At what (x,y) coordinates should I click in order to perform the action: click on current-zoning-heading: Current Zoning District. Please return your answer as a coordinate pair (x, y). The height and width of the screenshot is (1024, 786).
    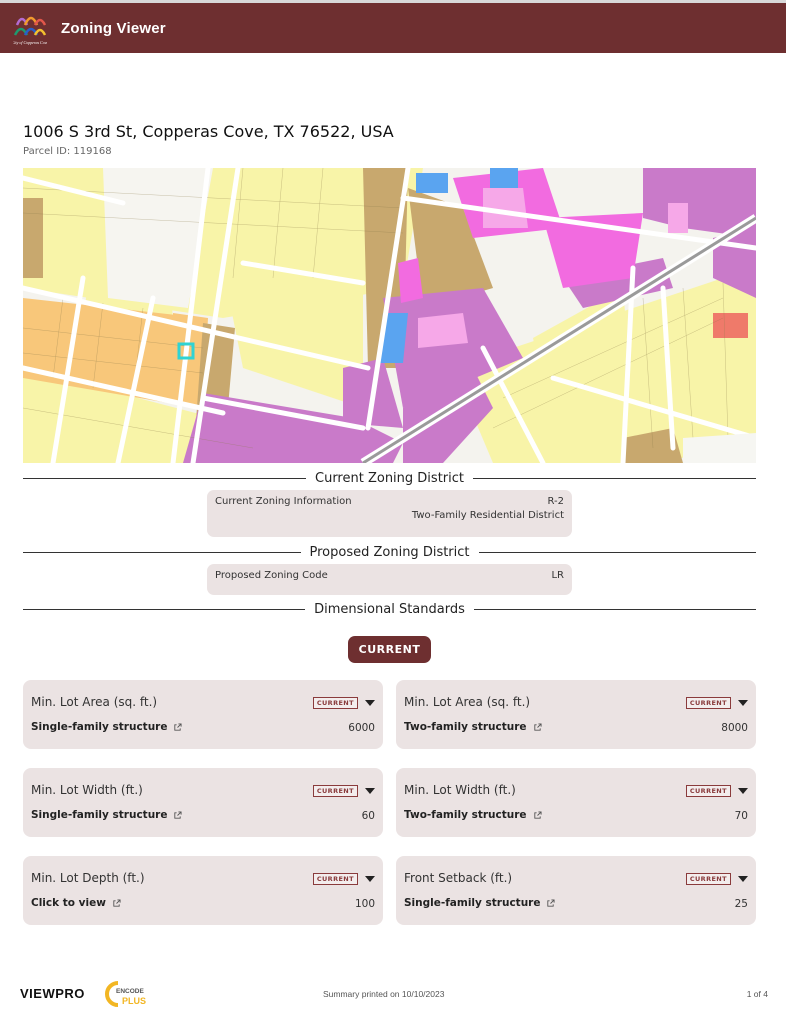
    Looking at the image, I should click on (389, 478).